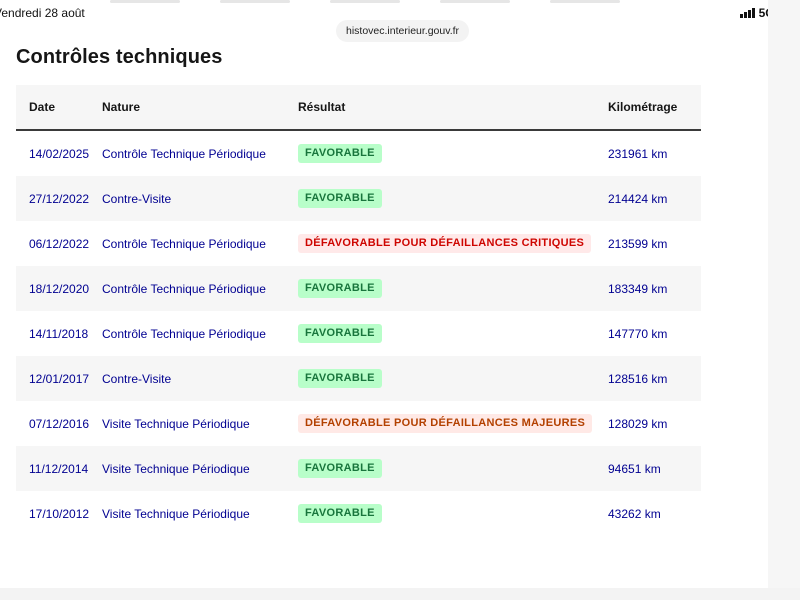  Describe the element at coordinates (59, 378) in the screenshot. I see `cell-date: 12/01/2017` at that location.